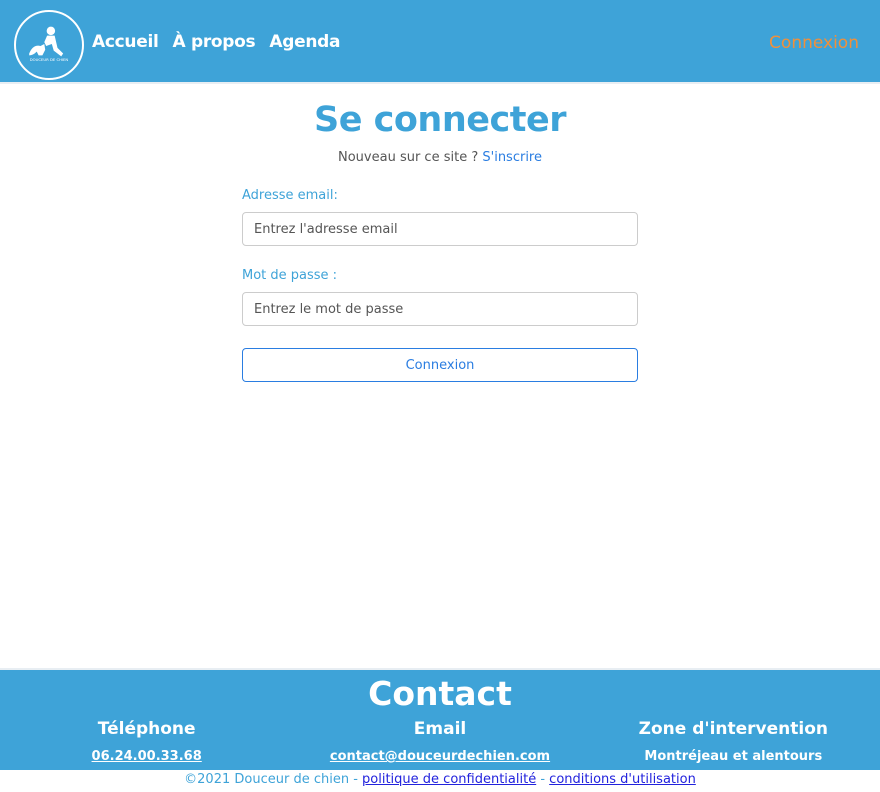  I want to click on signup-link: S'inscrire, so click(512, 157).